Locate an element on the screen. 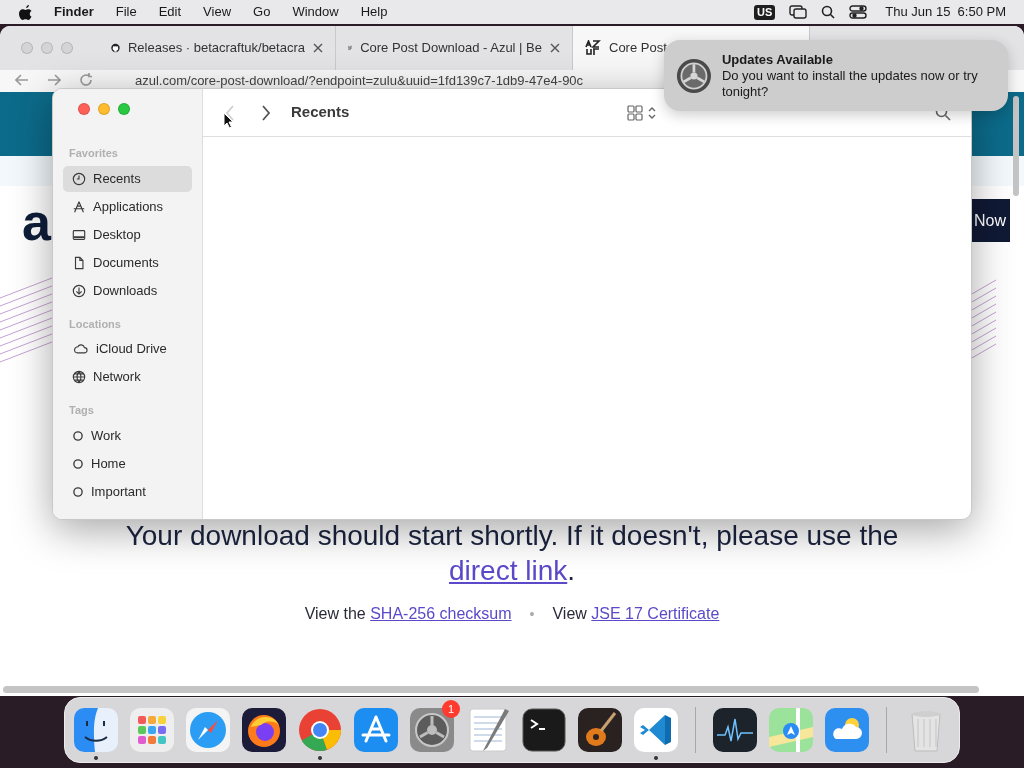 The height and width of the screenshot is (768, 1024). checksum-text: View the SHA-256 checksum is located at coordinates (408, 614).